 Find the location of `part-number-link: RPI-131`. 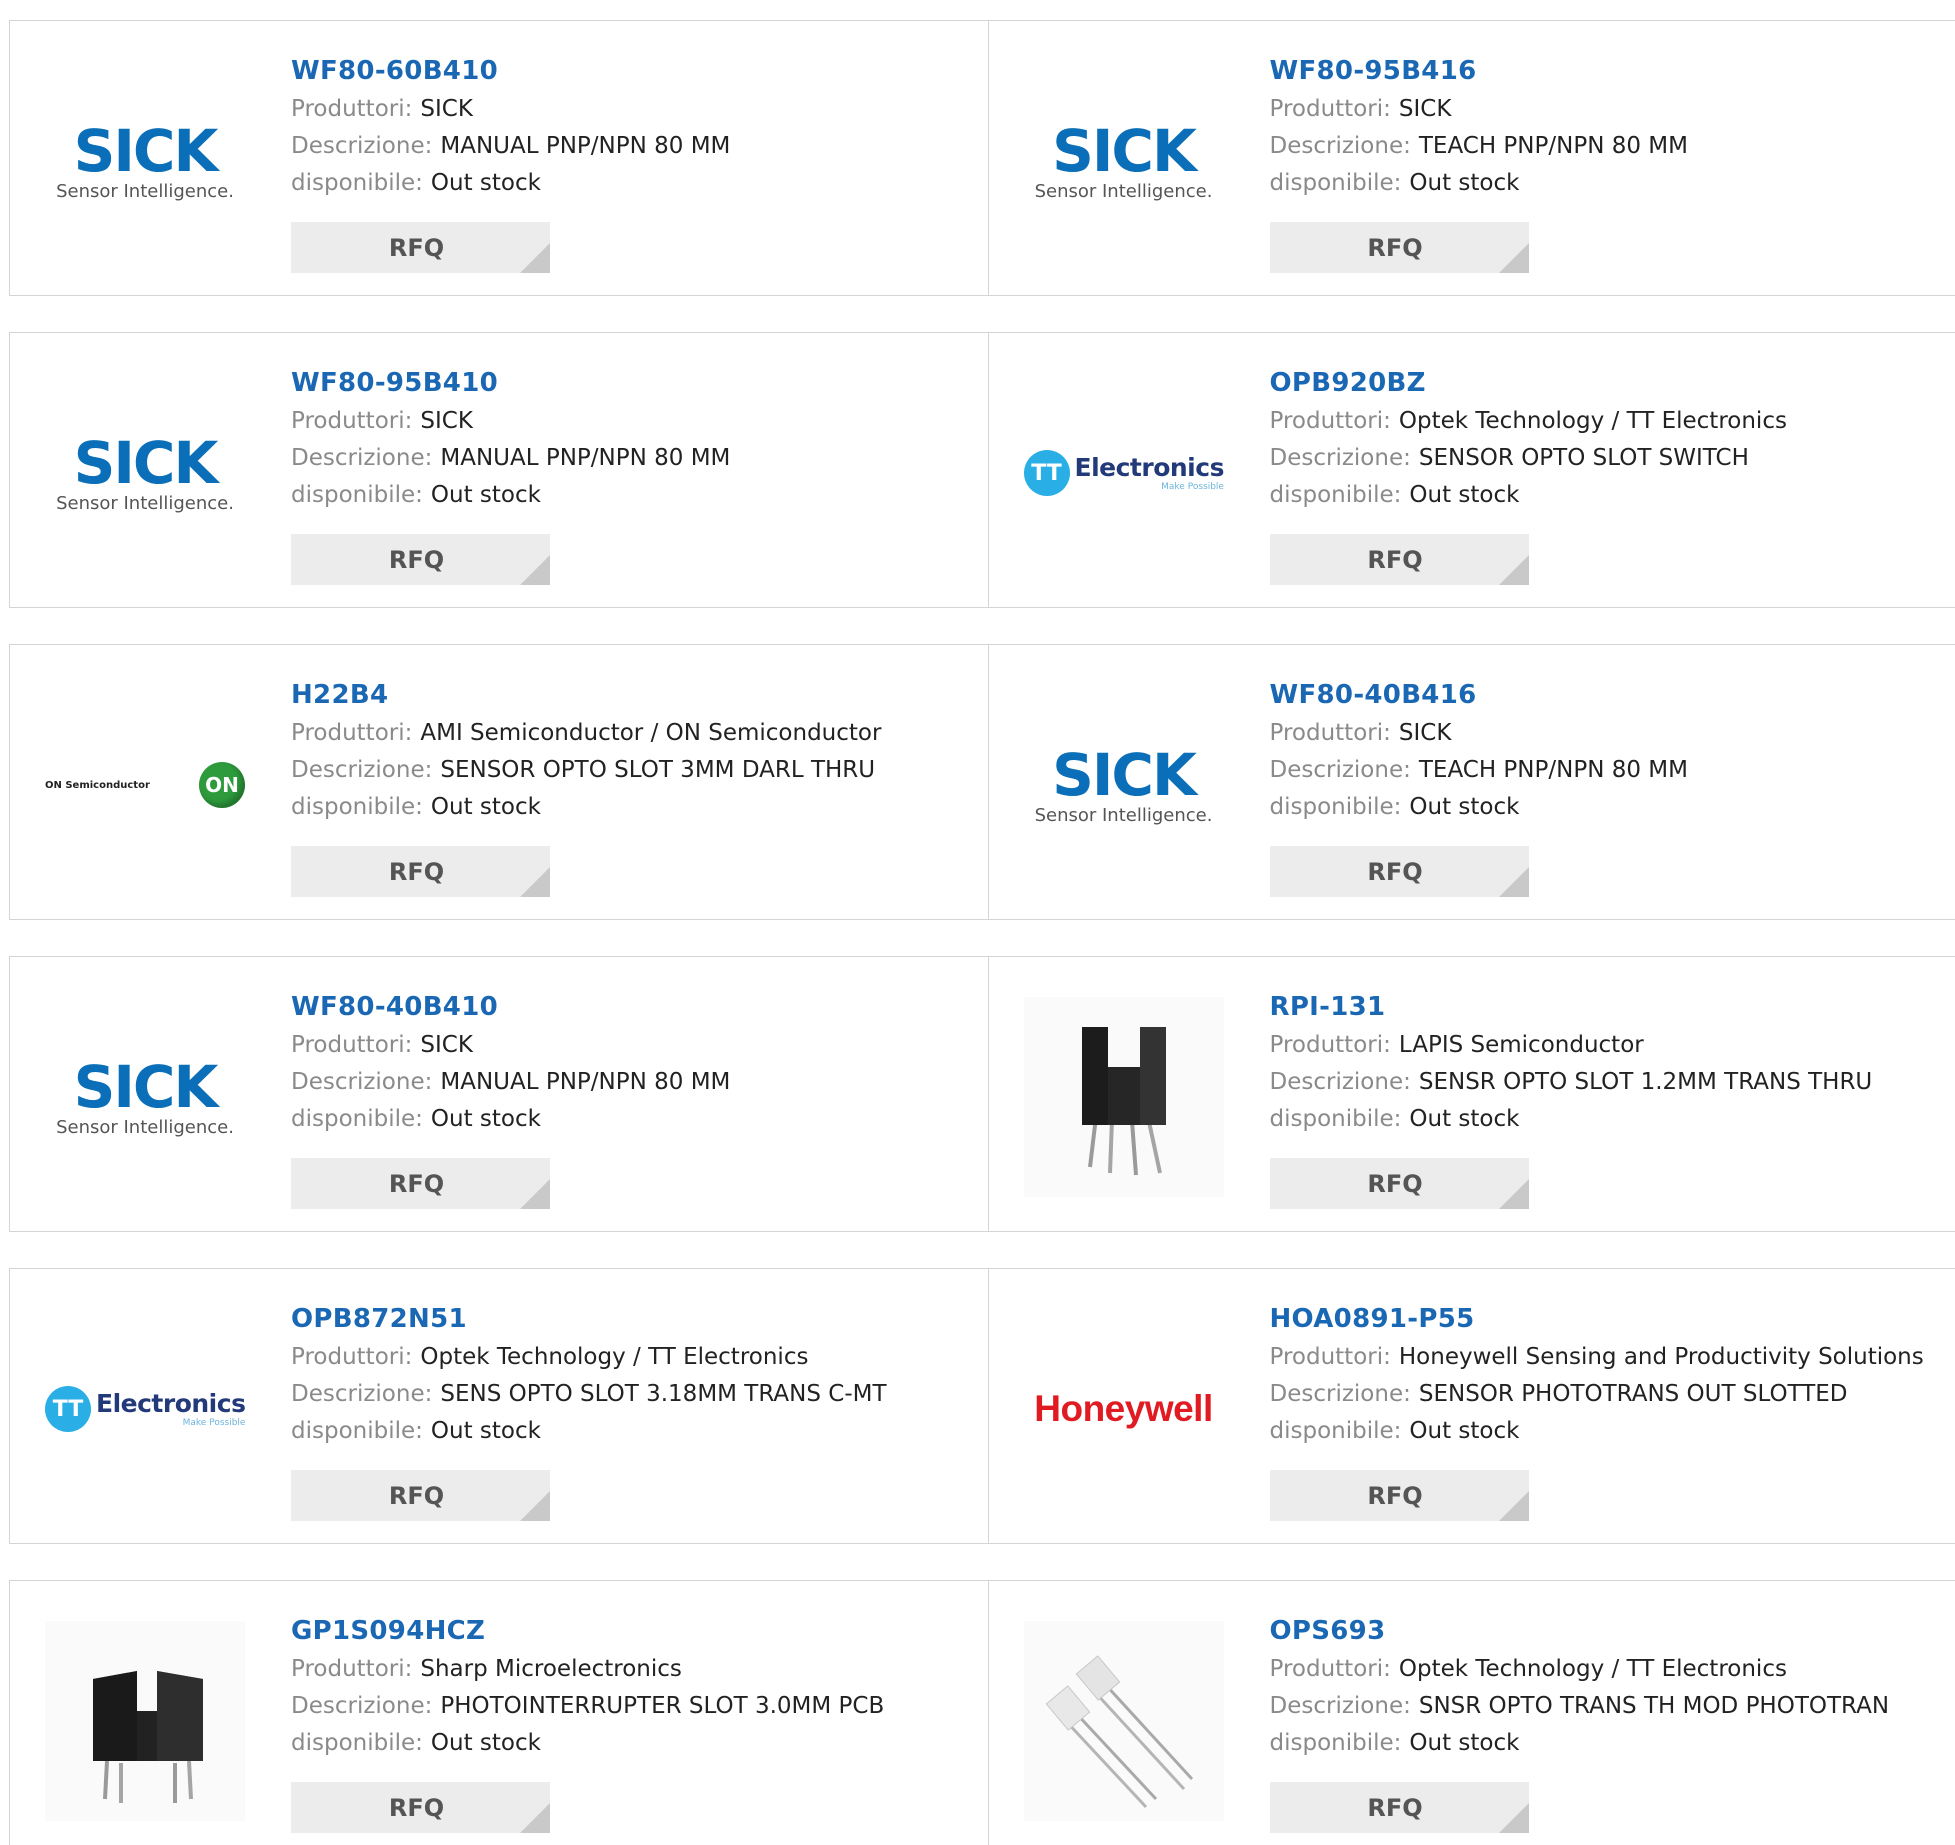

part-number-link: RPI-131 is located at coordinates (1571, 1007).